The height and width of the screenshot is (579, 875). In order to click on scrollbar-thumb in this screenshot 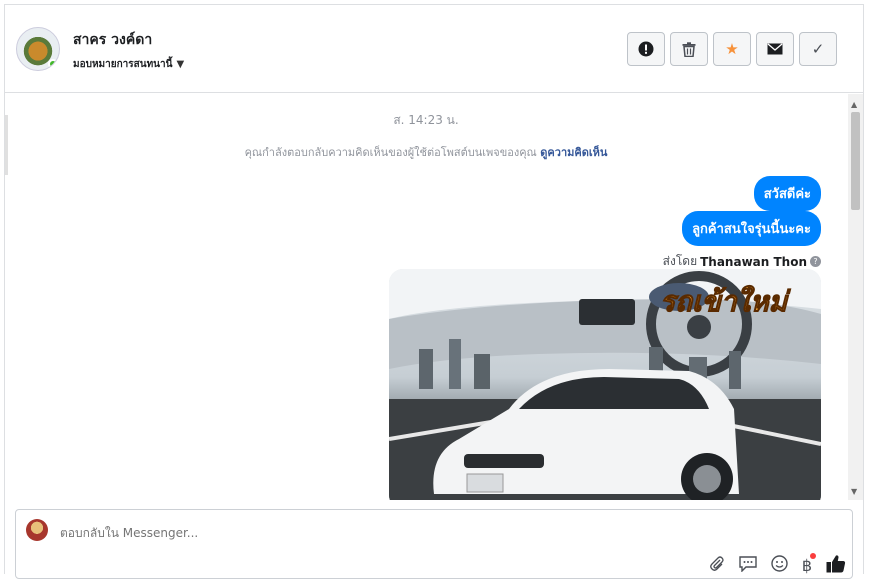, I will do `click(855, 161)`.